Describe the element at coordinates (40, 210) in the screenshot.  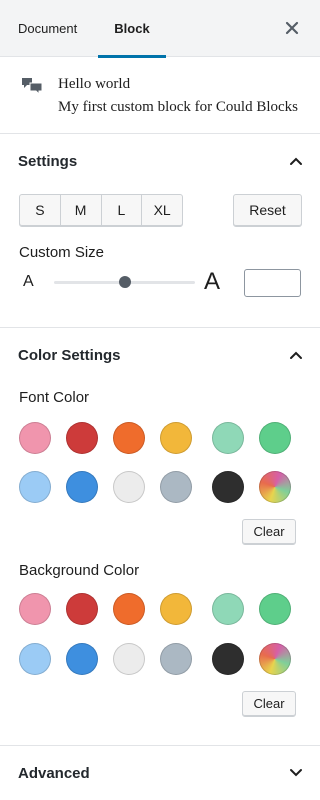
I see `size-button-s: S` at that location.